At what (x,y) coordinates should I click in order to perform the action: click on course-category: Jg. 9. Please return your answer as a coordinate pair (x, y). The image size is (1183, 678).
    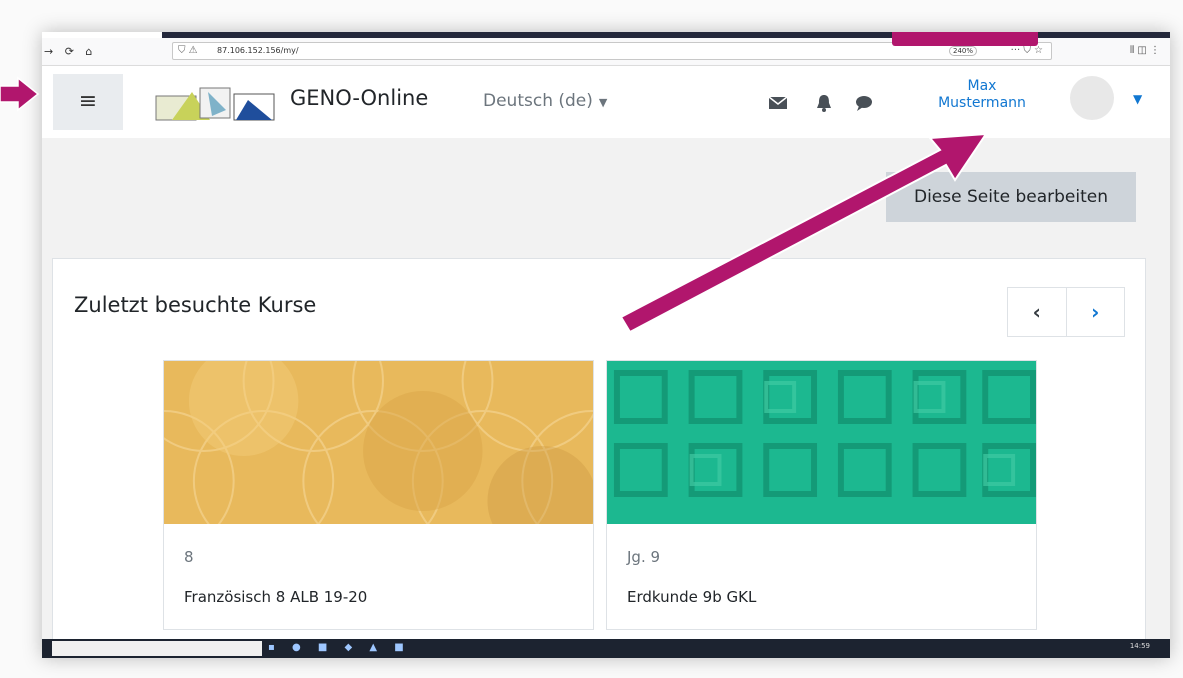
    Looking at the image, I should click on (644, 557).